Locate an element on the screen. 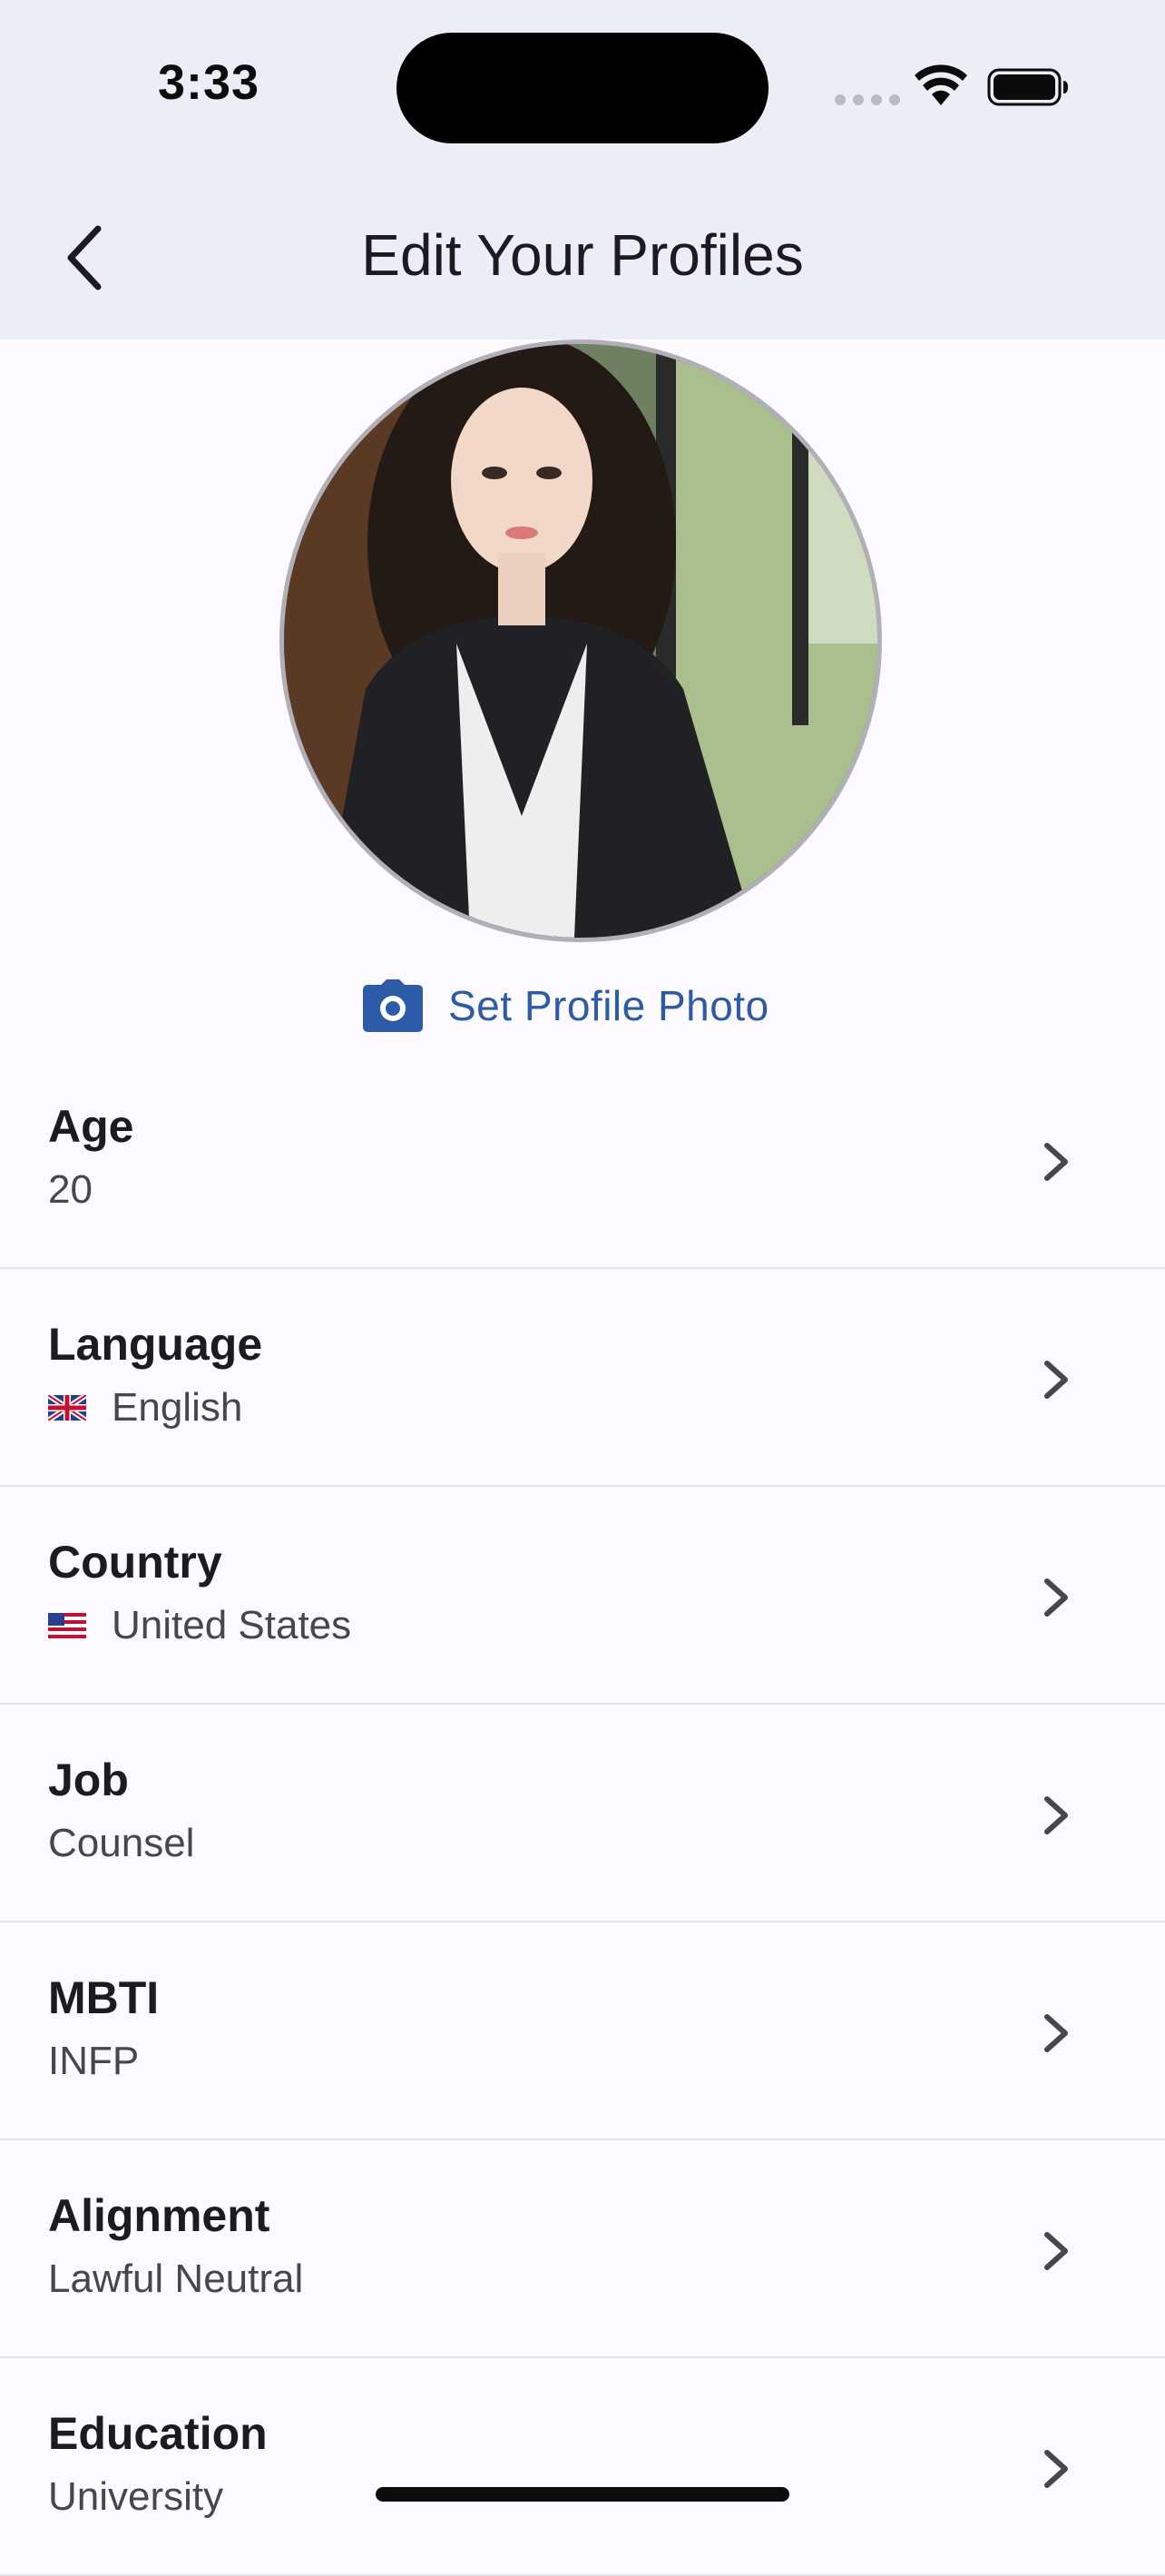  row-education: Education University is located at coordinates (582, 2467).